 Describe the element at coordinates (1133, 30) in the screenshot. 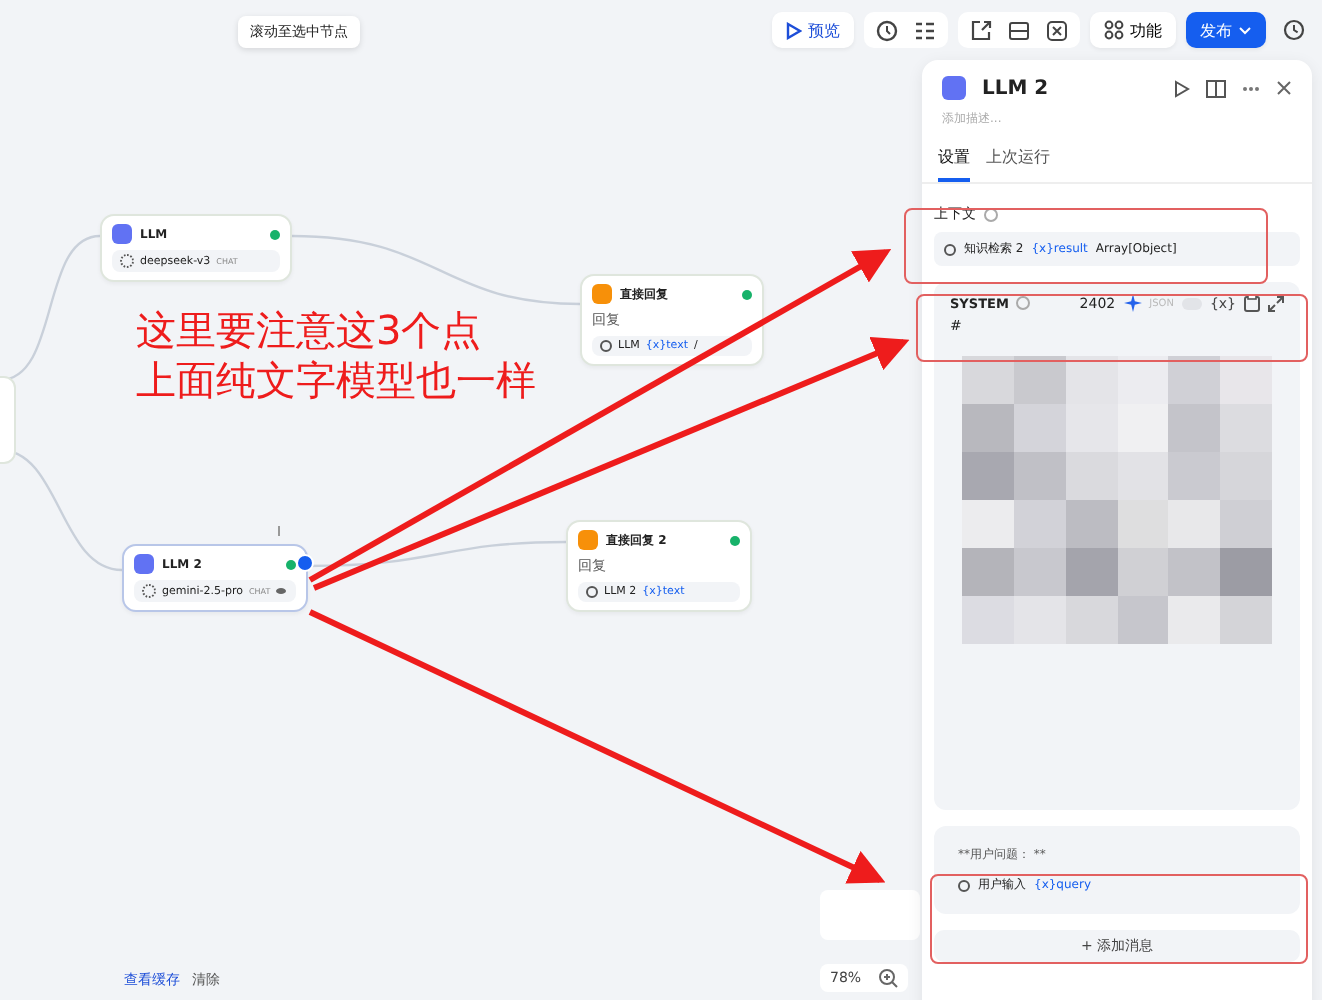

I see `features-button: 功能` at that location.